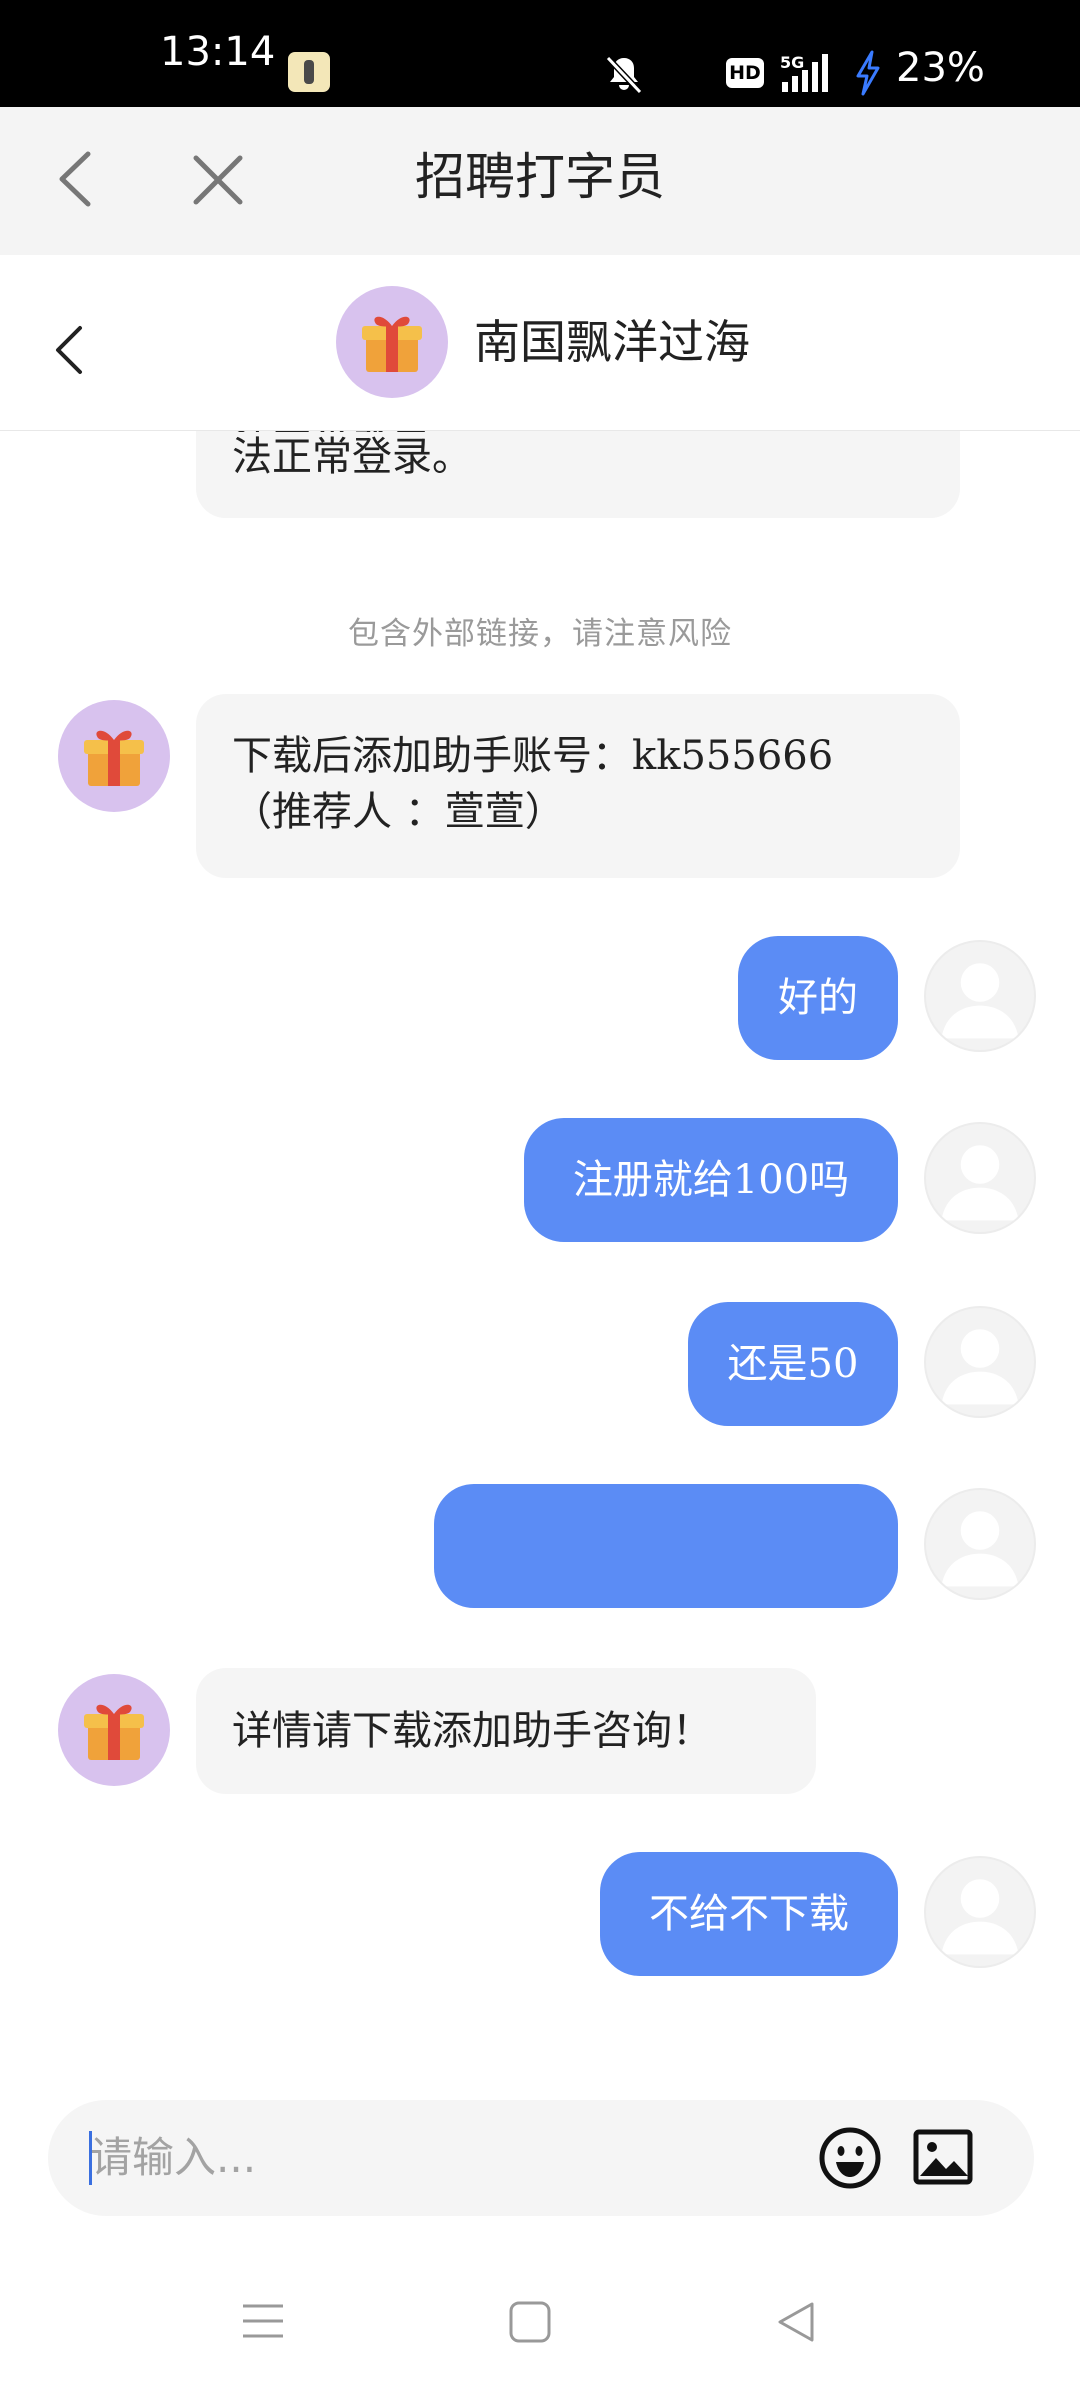 This screenshot has width=1080, height=2400. What do you see at coordinates (692, 62) in the screenshot?
I see `network-speed-value: 11.0` at bounding box center [692, 62].